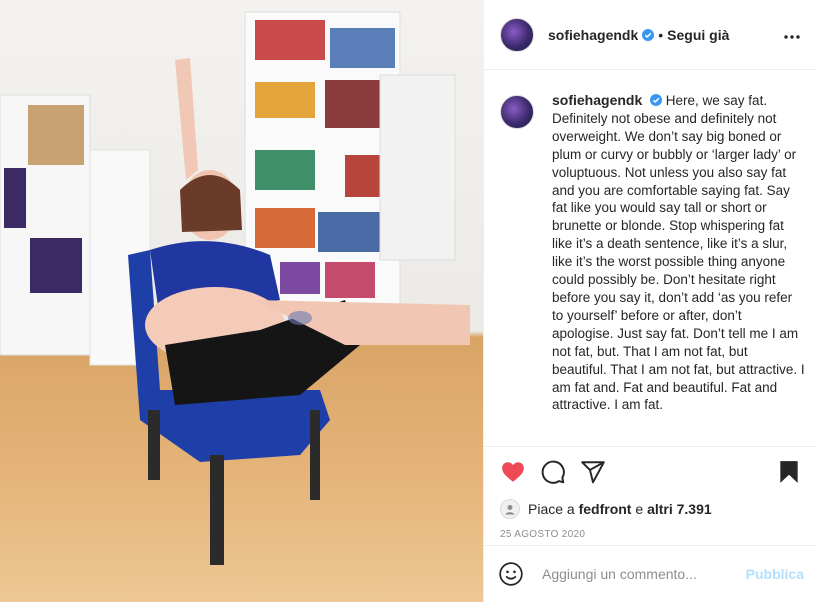 The image size is (817, 602). Describe the element at coordinates (637, 574) in the screenshot. I see `comment-input` at that location.